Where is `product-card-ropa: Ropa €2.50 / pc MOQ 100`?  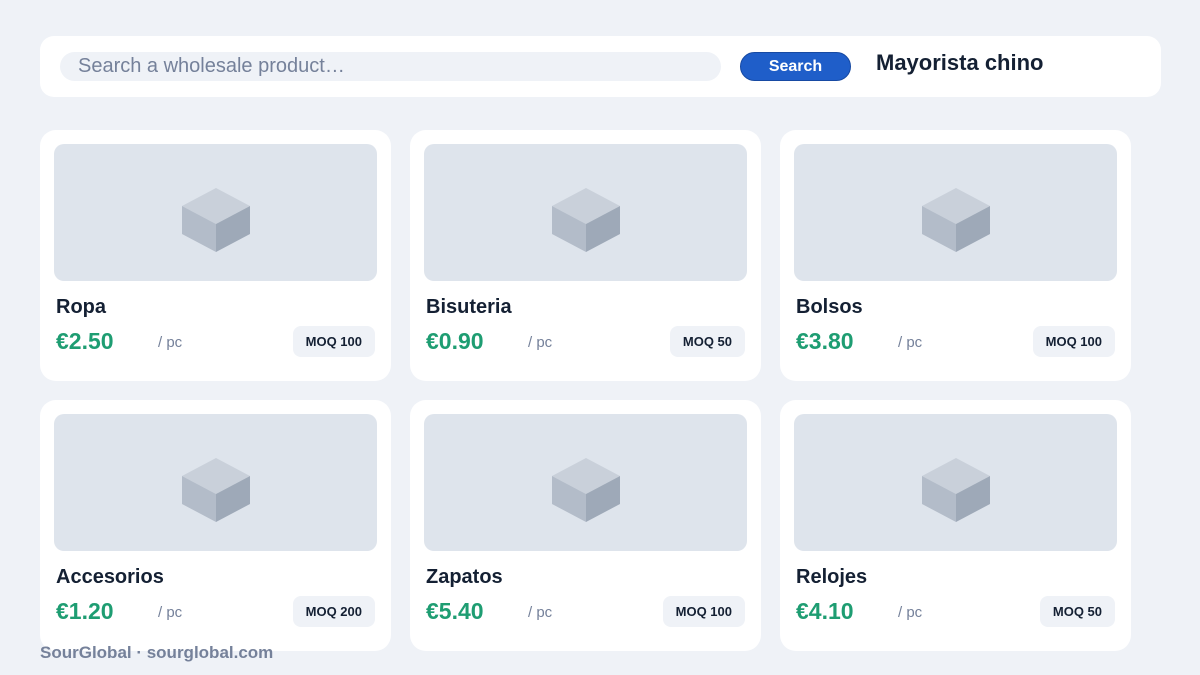 product-card-ropa: Ropa €2.50 / pc MOQ 100 is located at coordinates (215, 255).